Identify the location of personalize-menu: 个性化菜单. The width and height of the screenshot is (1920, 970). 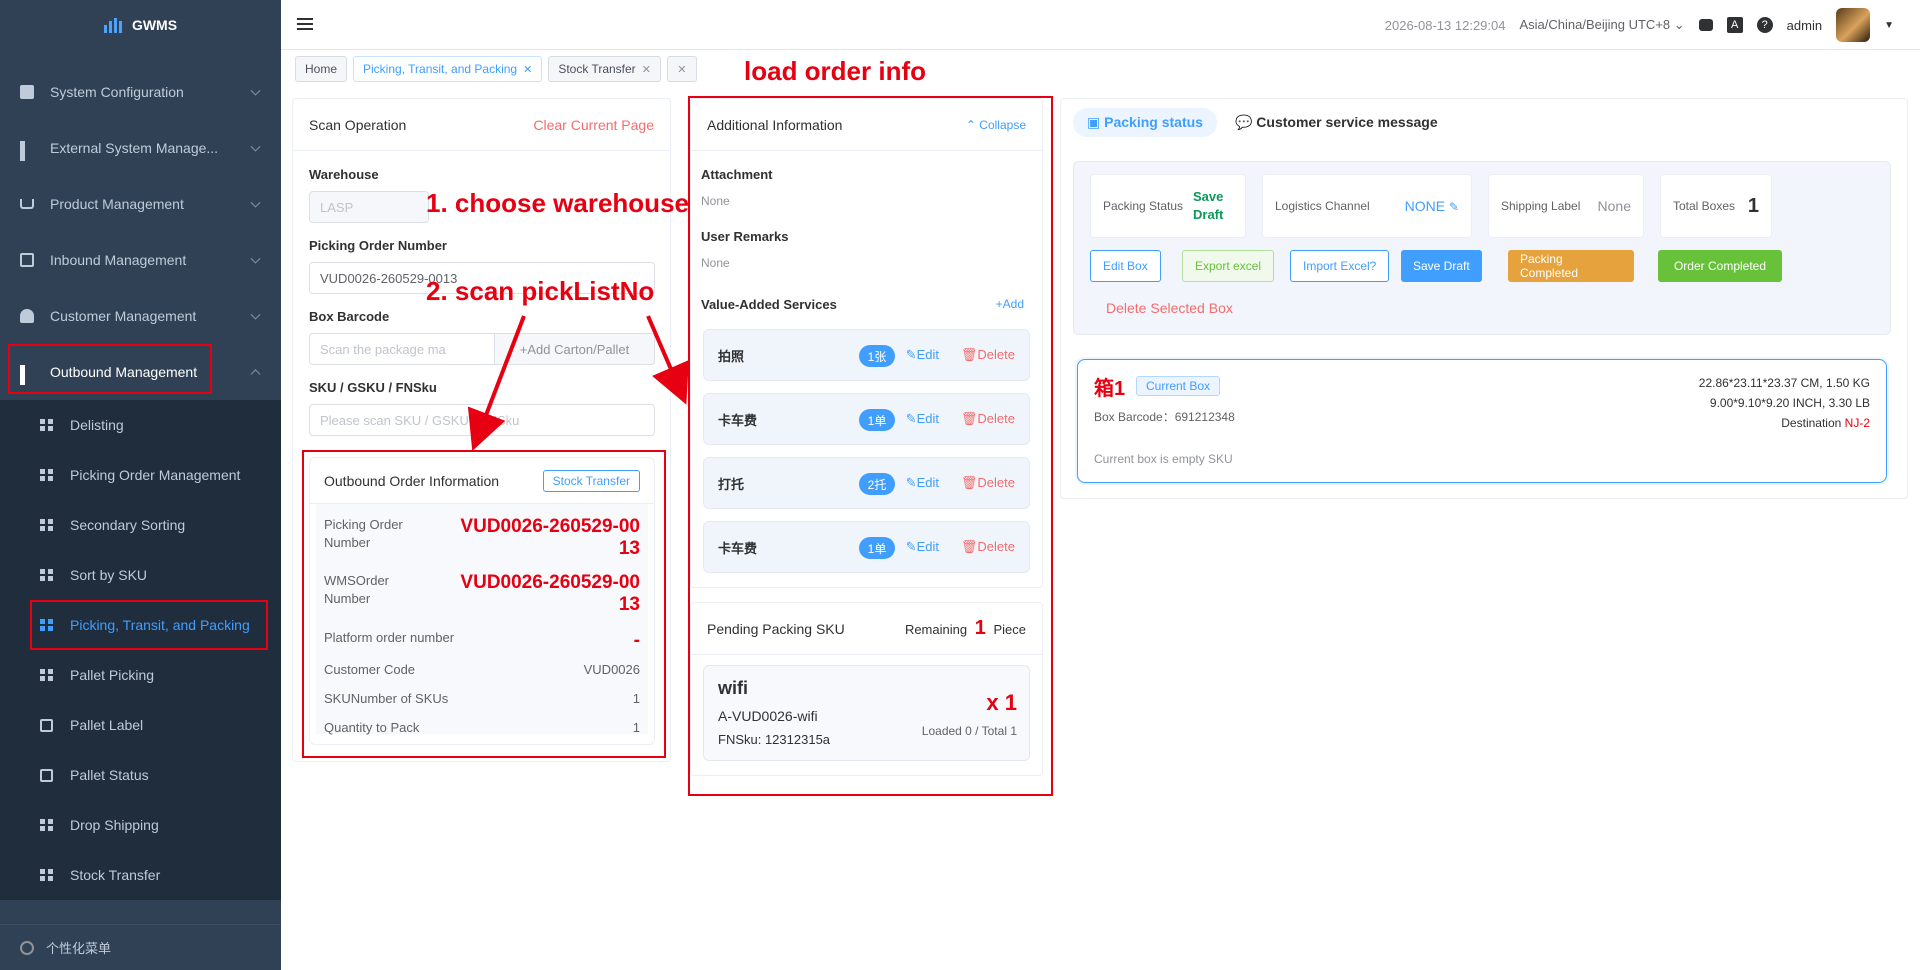
(140, 947).